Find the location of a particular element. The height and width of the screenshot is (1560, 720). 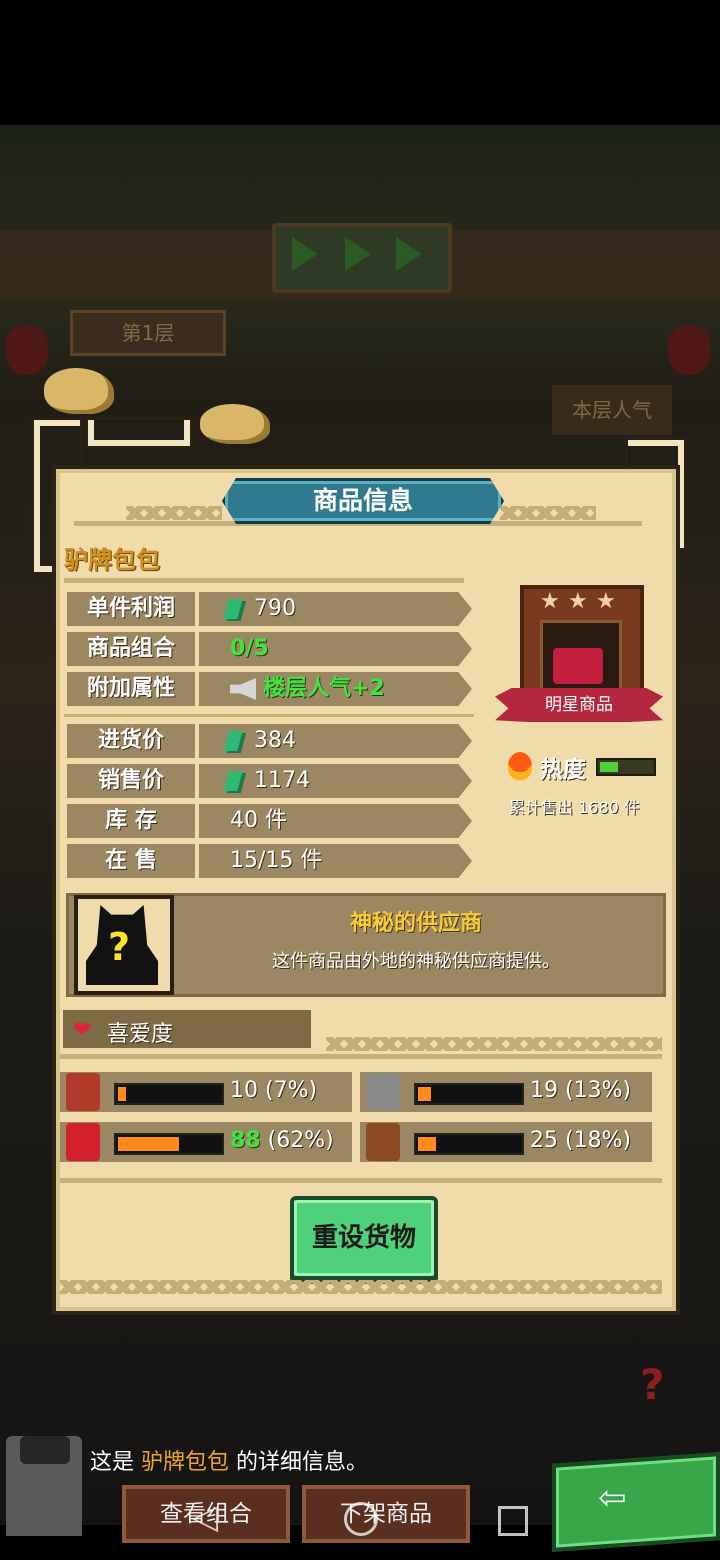

affection-header is located at coordinates (187, 1029).